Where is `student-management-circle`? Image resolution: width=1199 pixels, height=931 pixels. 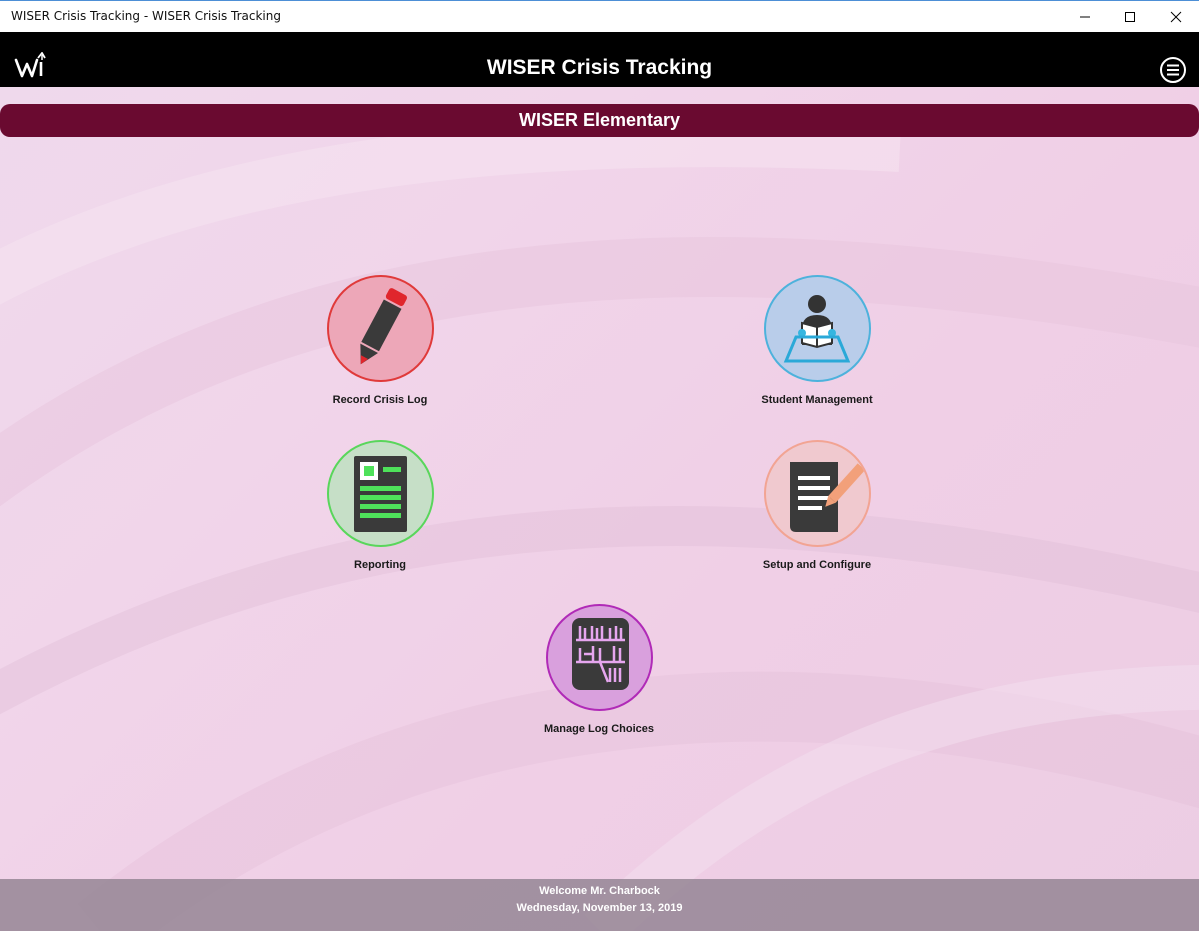
student-management-circle is located at coordinates (817, 328).